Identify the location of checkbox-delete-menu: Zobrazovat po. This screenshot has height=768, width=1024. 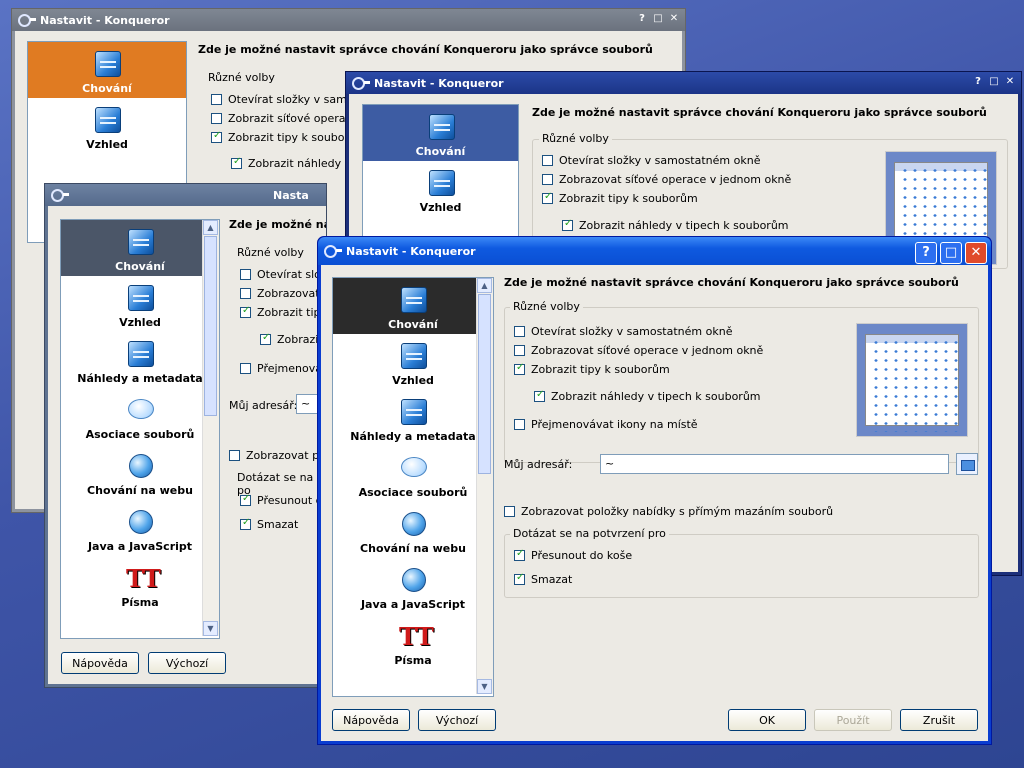
(277, 455).